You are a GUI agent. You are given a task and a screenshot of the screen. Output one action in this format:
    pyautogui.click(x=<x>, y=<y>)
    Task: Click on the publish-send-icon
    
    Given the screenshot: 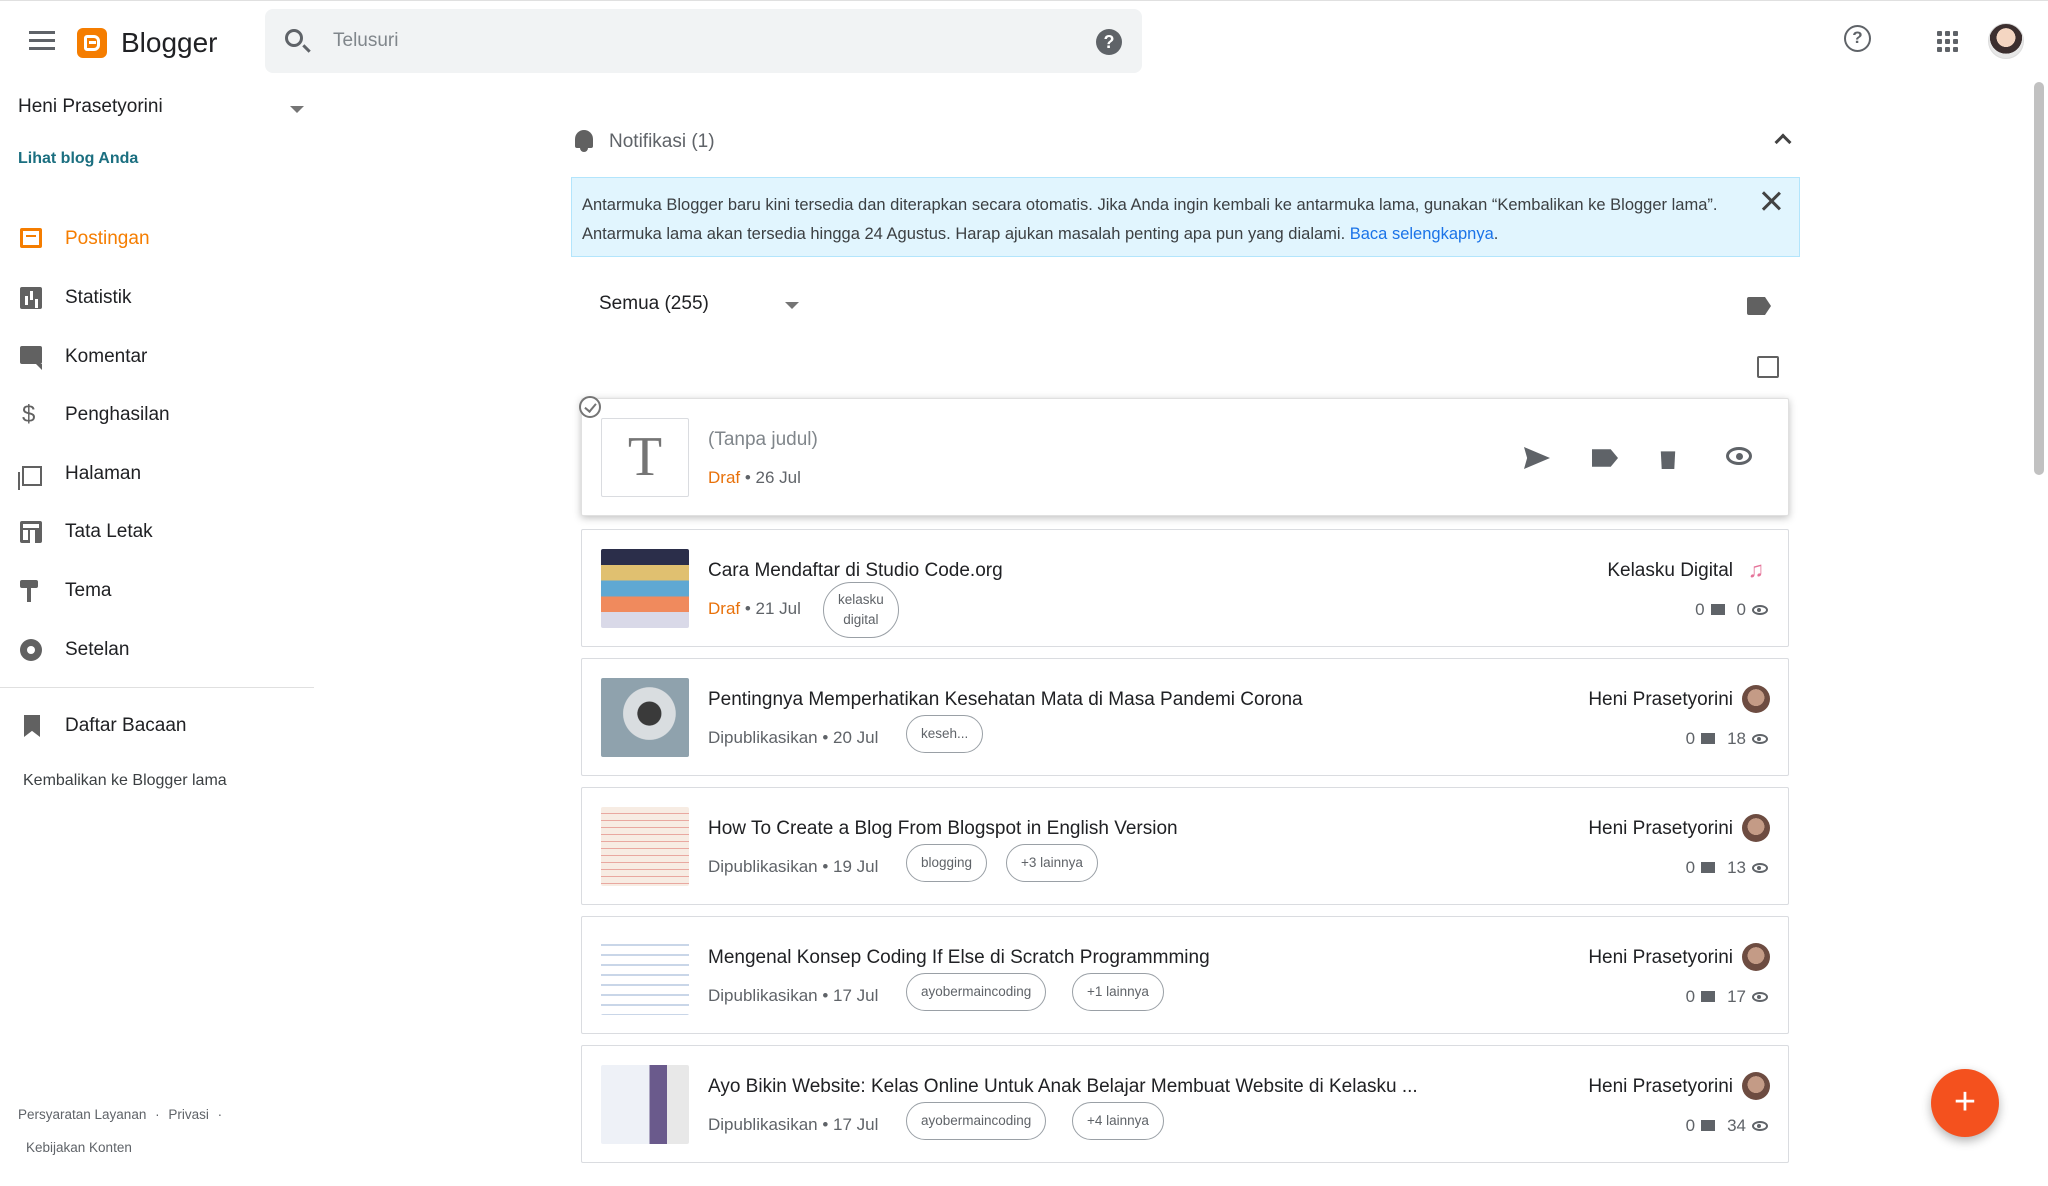 What is the action you would take?
    pyautogui.click(x=1537, y=458)
    